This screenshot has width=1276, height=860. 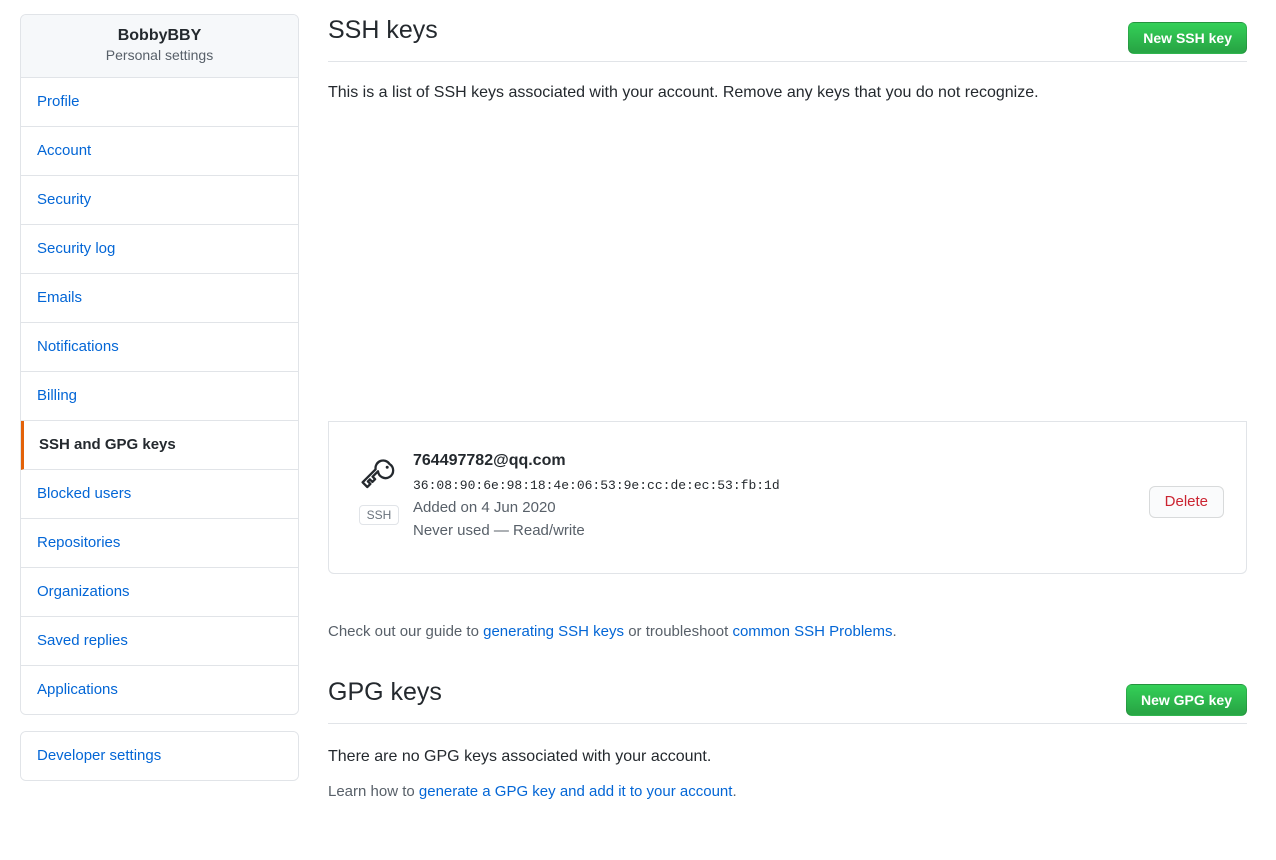 What do you see at coordinates (406, 631) in the screenshot?
I see `footnote-prefix: Check out our guide to` at bounding box center [406, 631].